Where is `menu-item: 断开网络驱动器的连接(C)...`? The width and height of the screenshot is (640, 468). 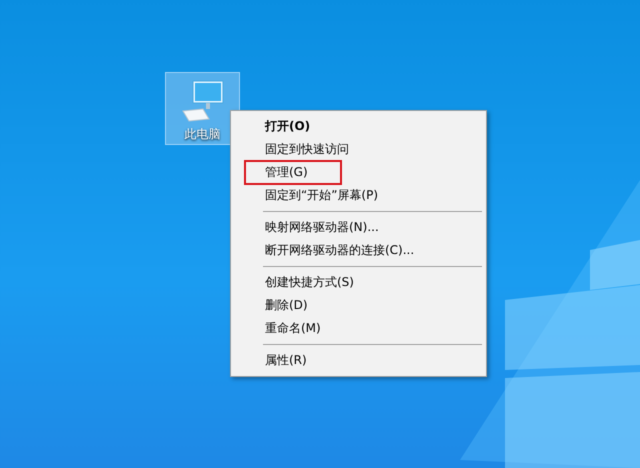
menu-item: 断开网络驱动器的连接(C)... is located at coordinates (358, 250).